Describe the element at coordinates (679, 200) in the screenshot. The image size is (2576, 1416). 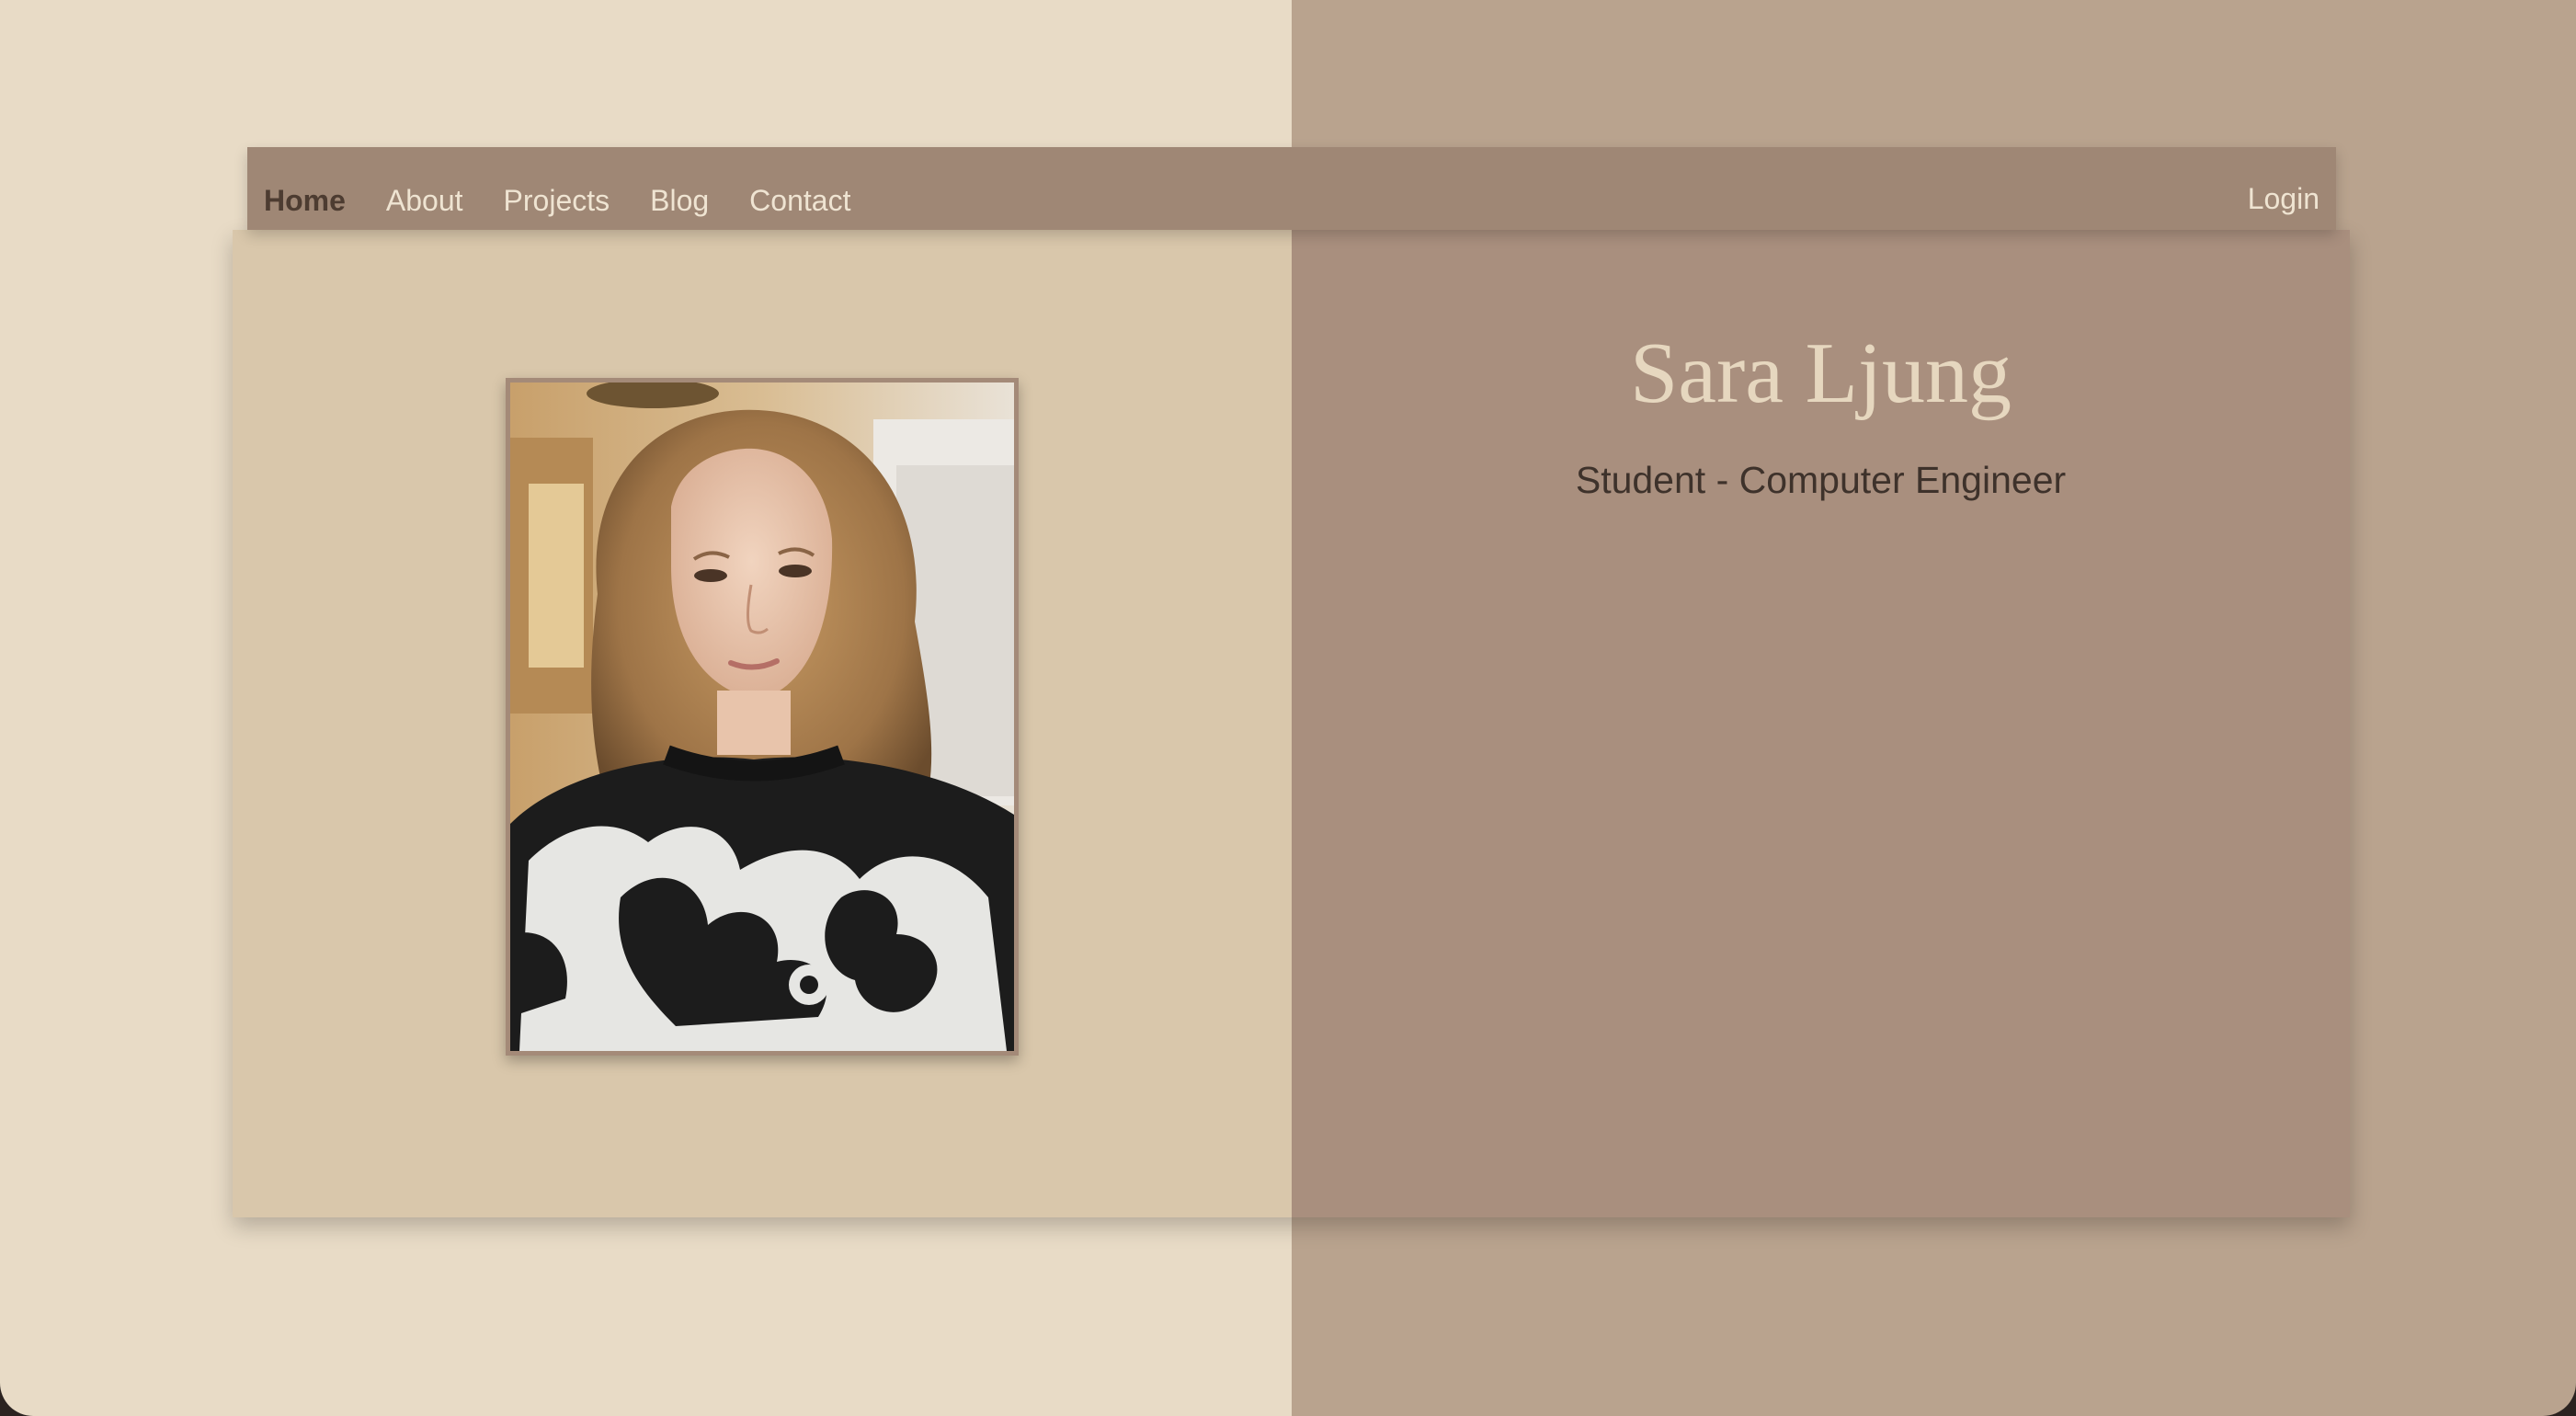
I see `nav-blog-link: Blog` at that location.